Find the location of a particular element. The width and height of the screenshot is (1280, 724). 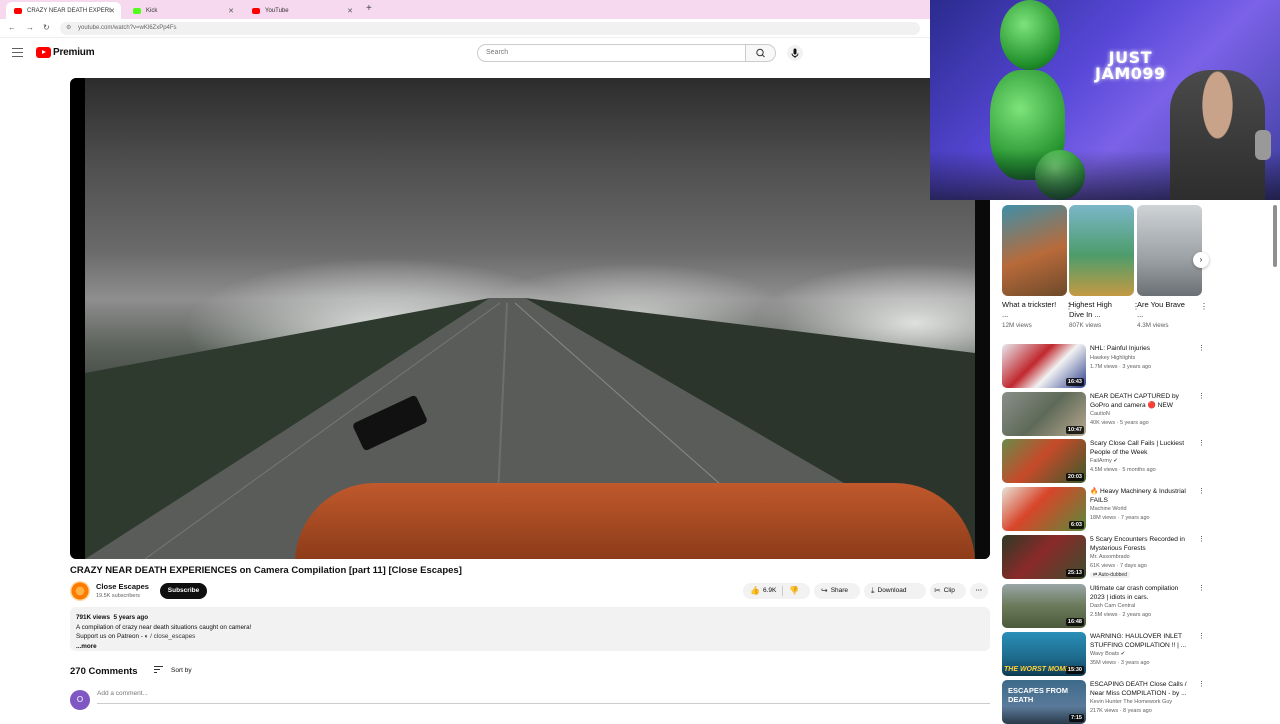

channel-avatar is located at coordinates (80, 591).